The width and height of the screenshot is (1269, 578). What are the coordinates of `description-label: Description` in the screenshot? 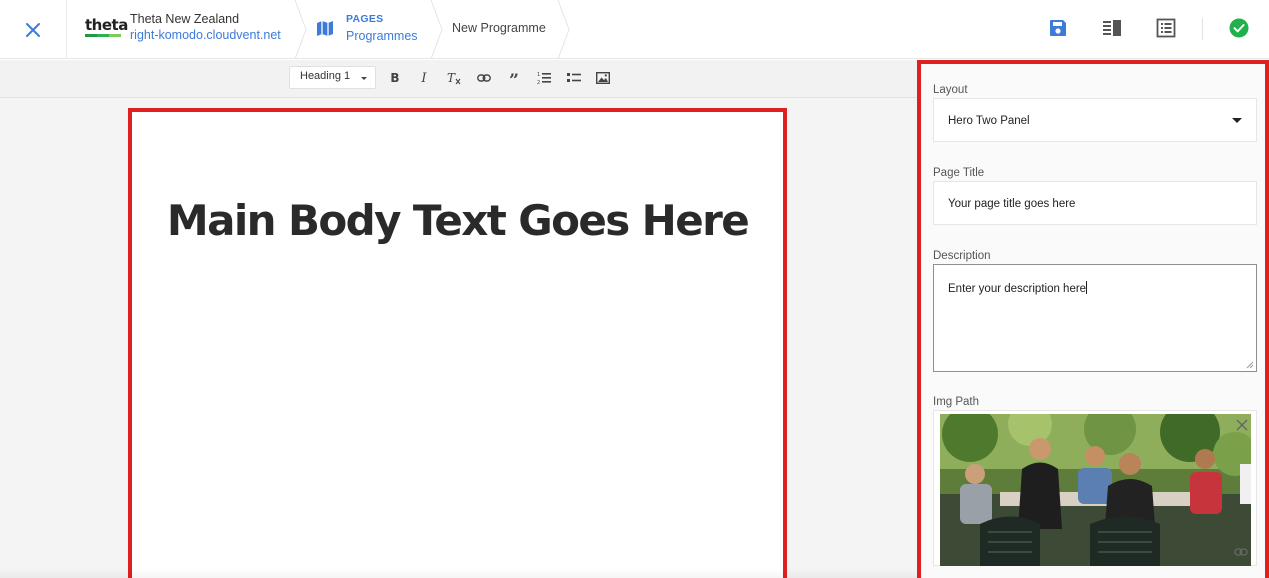 It's located at (962, 256).